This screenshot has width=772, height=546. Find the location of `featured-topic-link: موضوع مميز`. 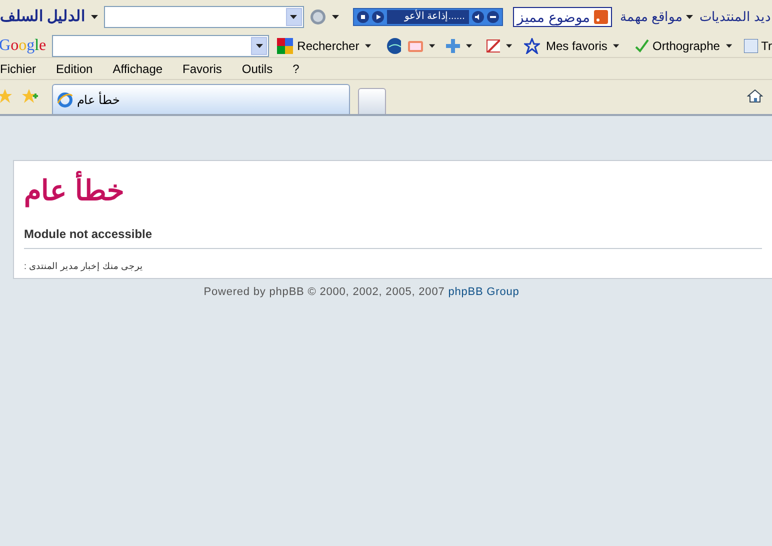

featured-topic-link: موضوع مميز is located at coordinates (562, 17).